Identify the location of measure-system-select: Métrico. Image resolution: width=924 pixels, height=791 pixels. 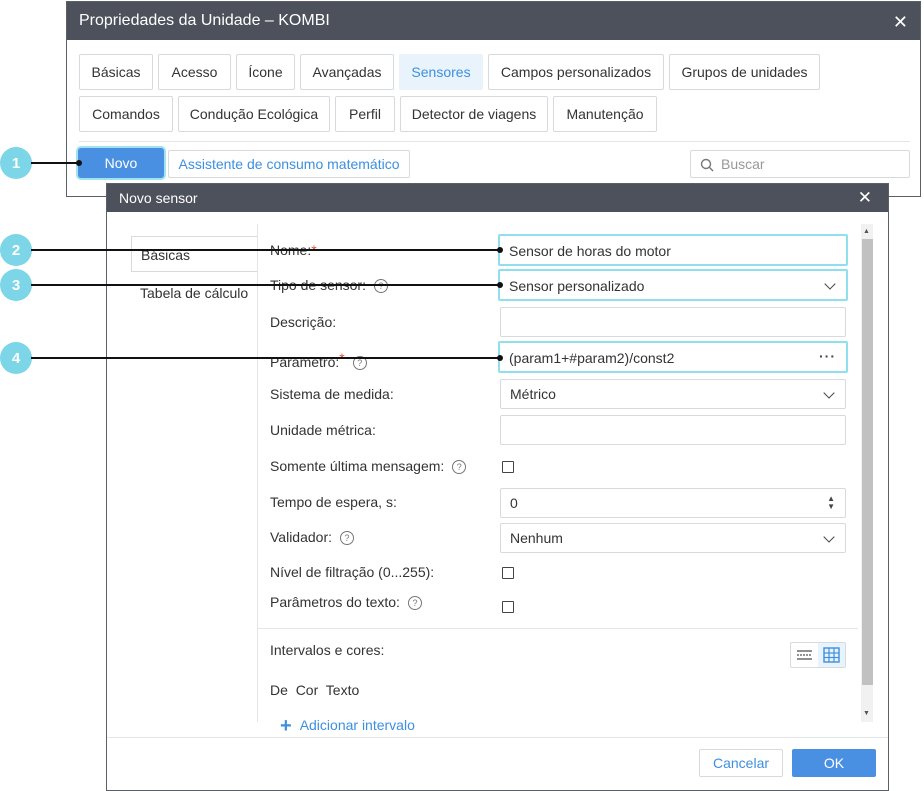
(673, 394).